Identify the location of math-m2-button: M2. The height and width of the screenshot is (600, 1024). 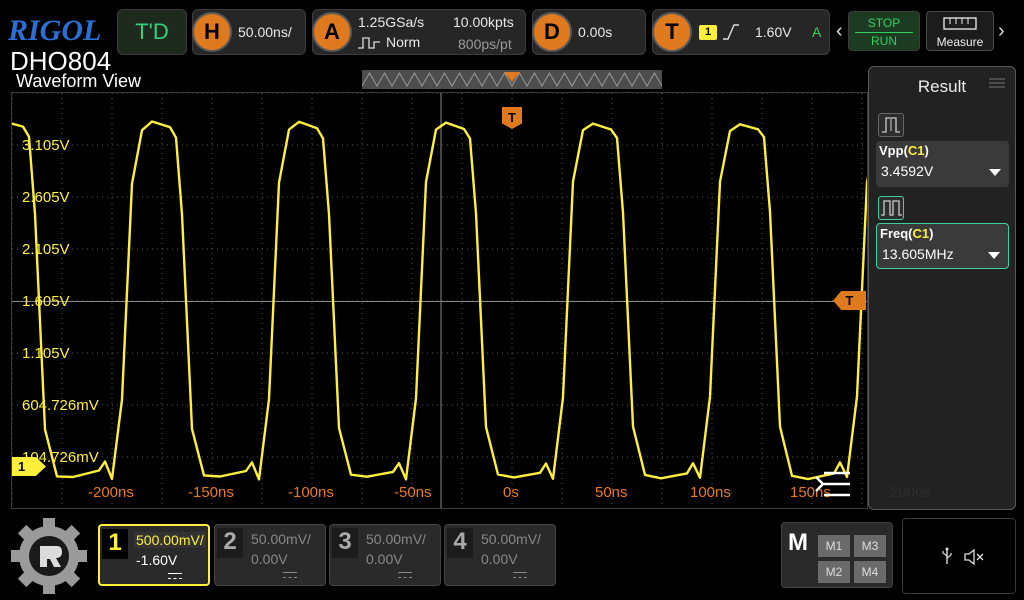
(834, 572).